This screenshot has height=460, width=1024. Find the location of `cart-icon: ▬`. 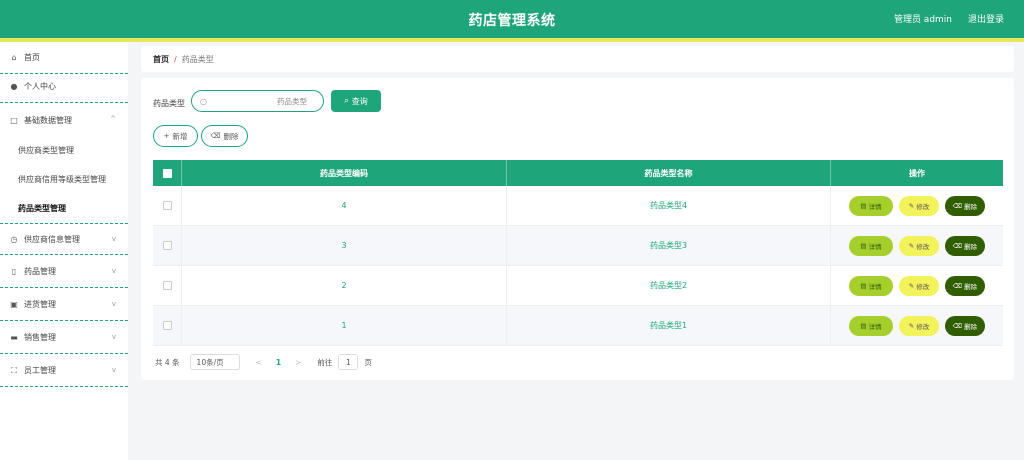

cart-icon: ▬ is located at coordinates (14, 337).